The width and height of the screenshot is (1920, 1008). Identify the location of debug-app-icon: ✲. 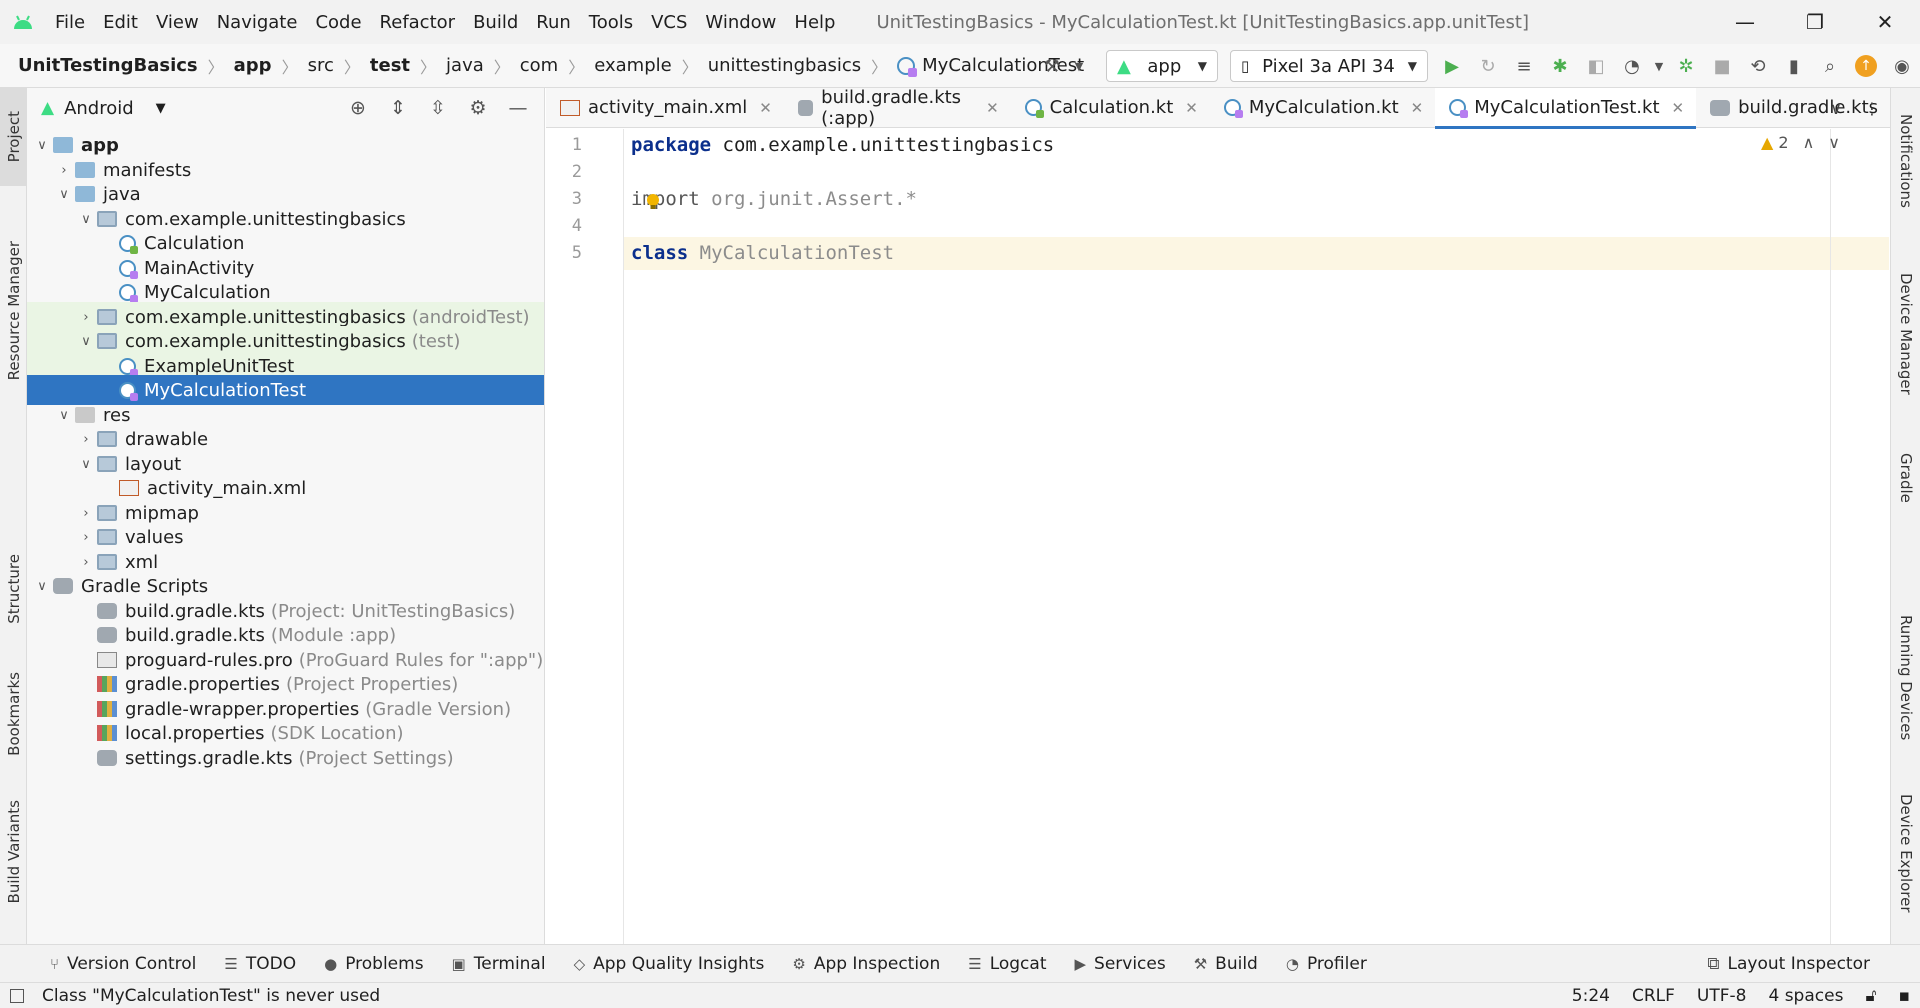
(1686, 66).